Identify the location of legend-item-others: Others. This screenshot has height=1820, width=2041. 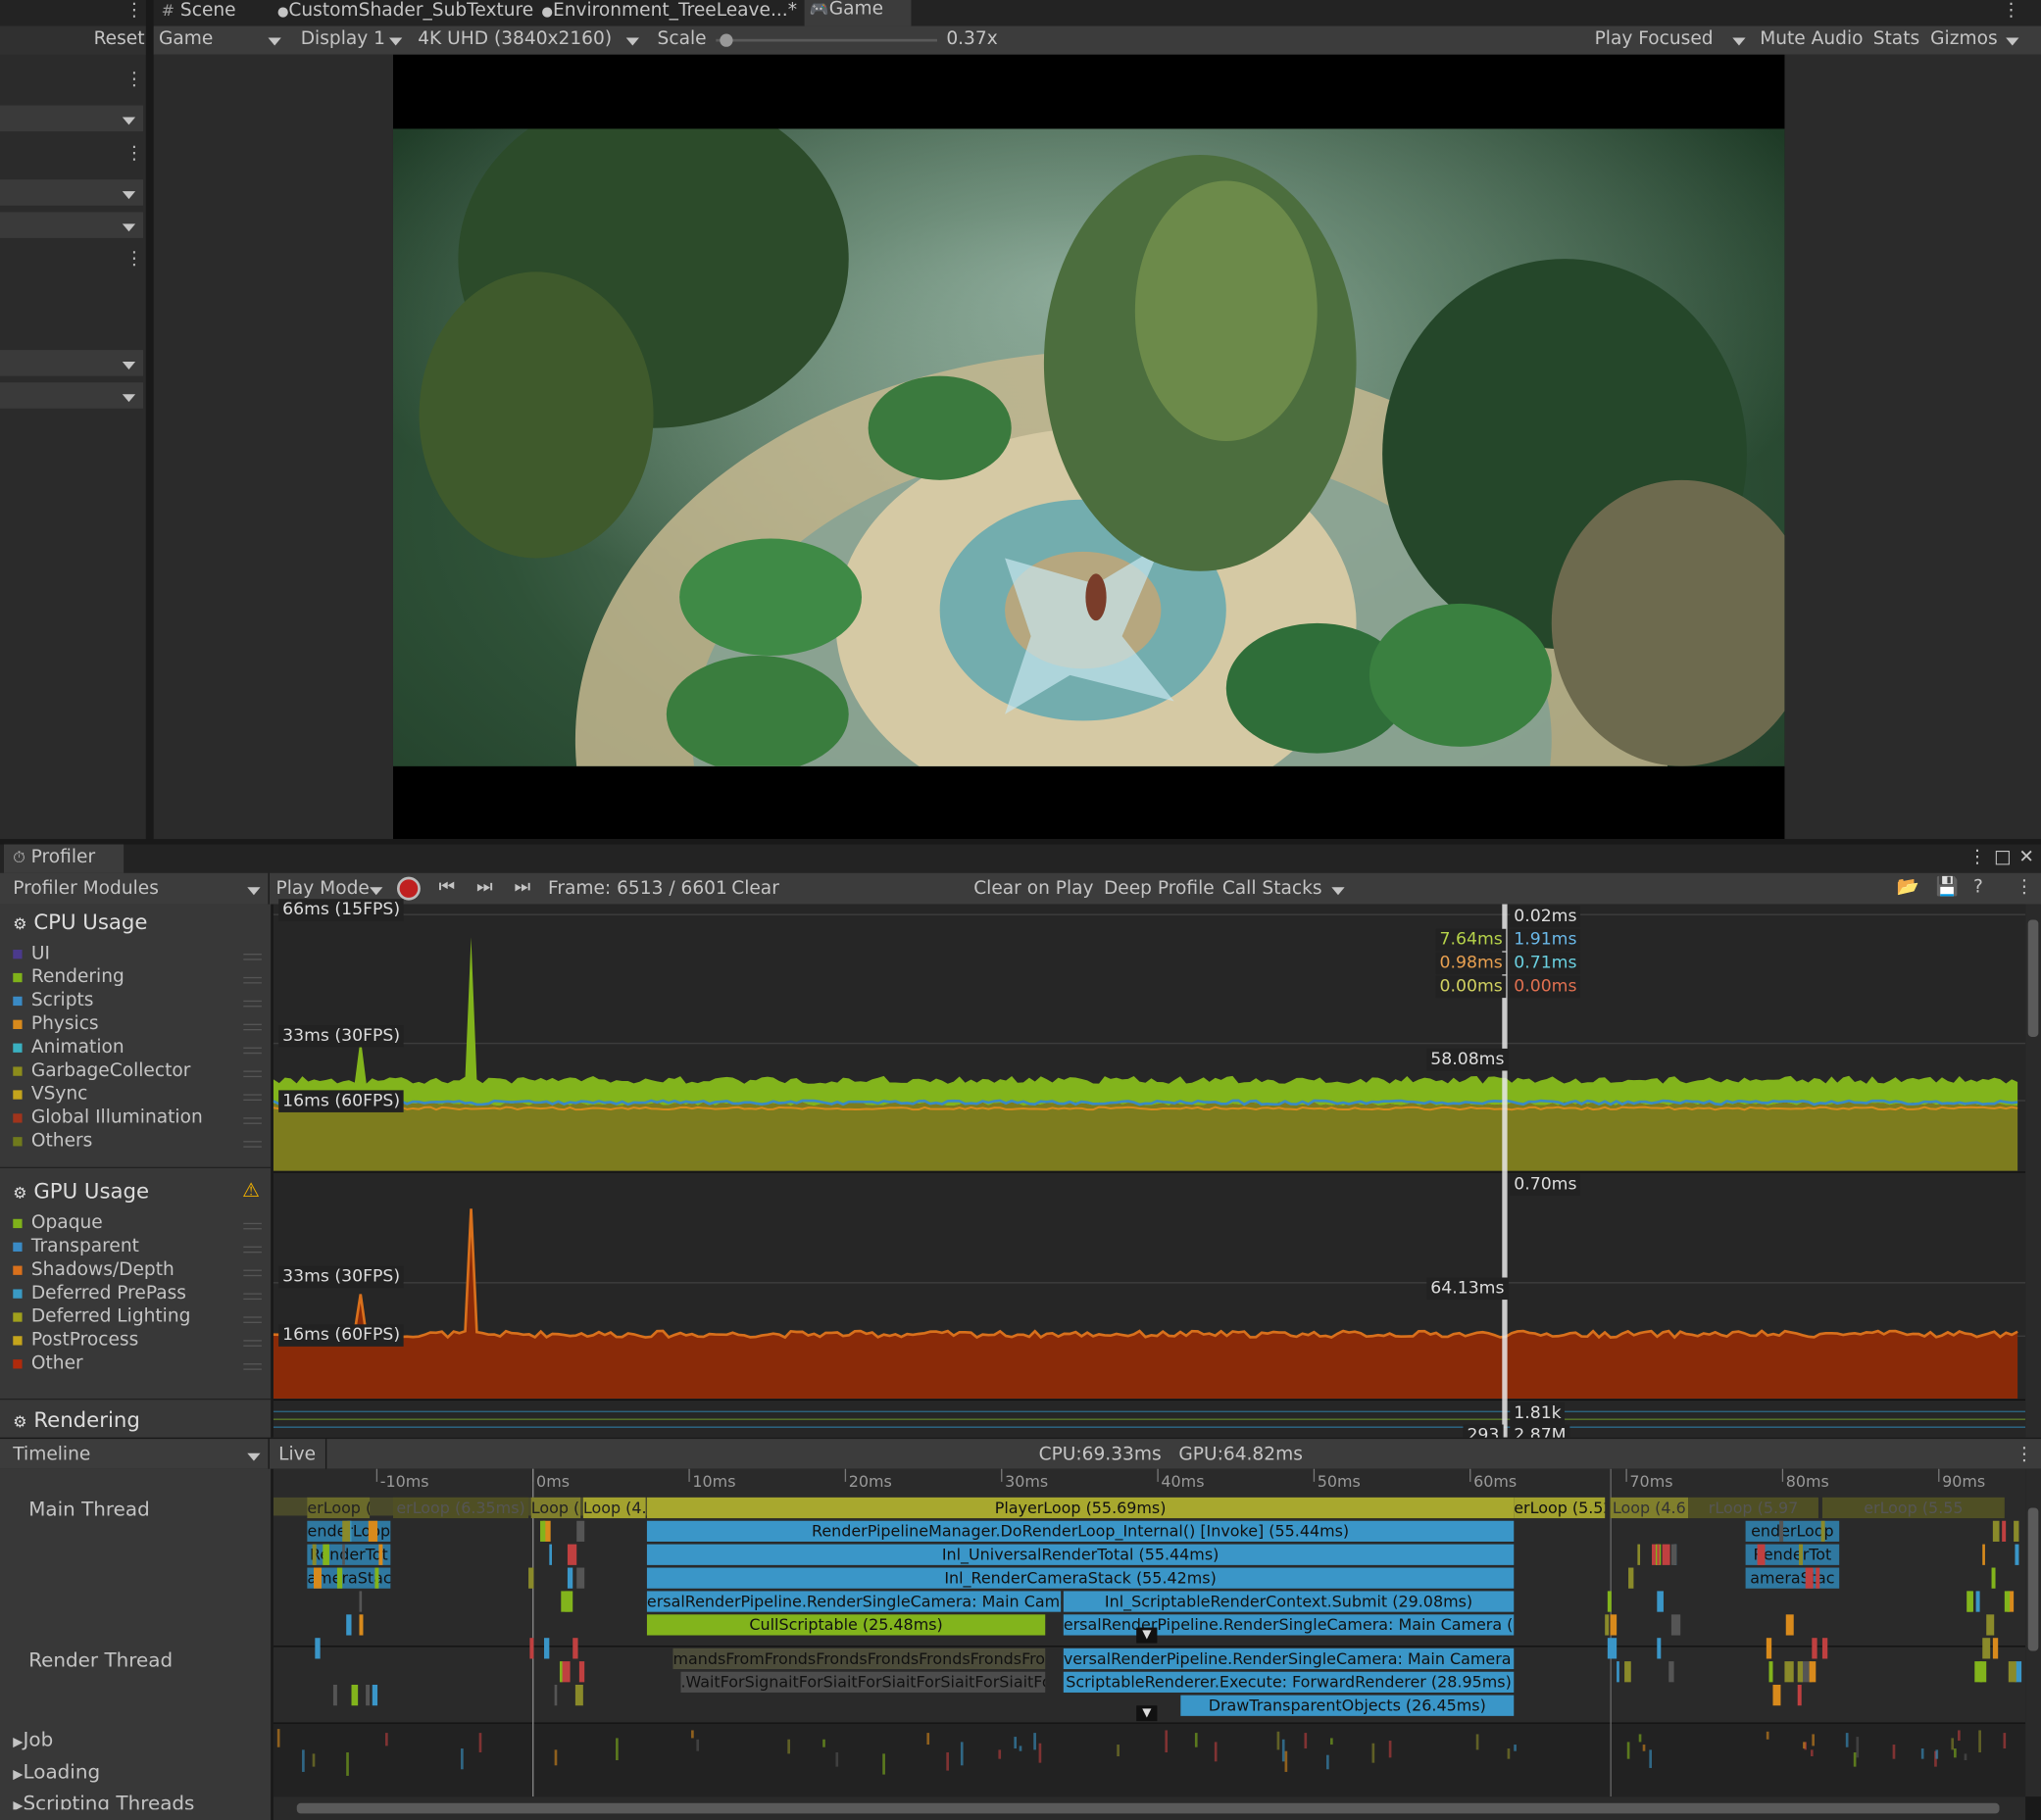
(137, 1141).